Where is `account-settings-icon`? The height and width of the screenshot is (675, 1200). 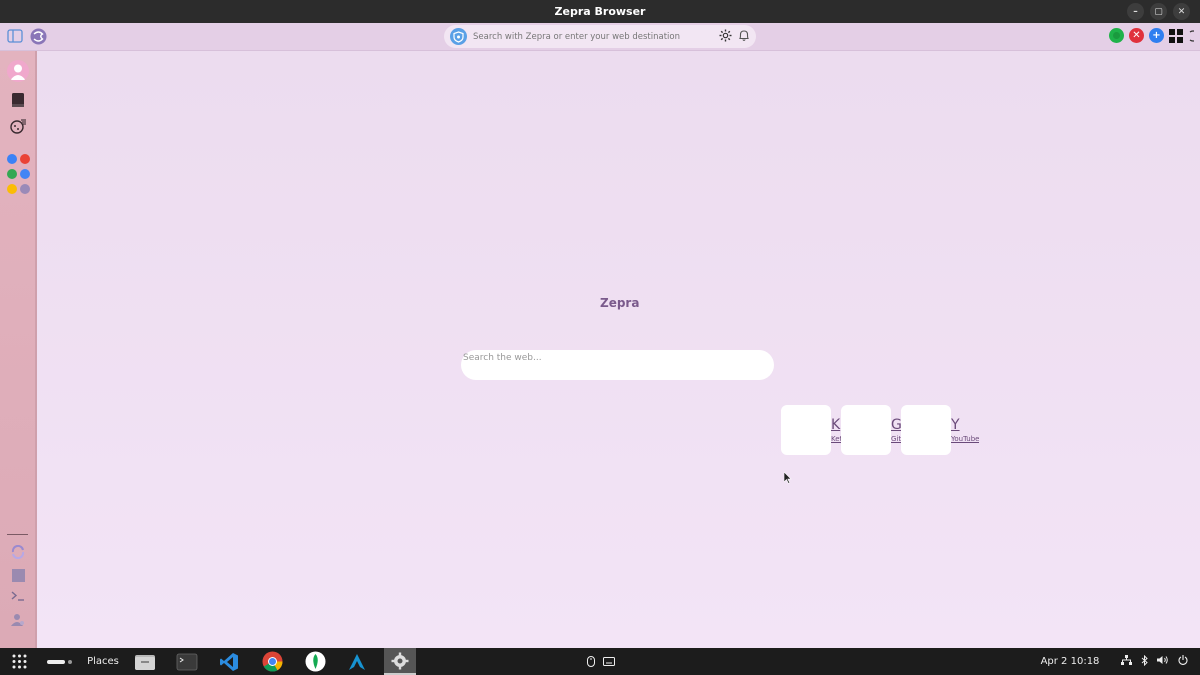 account-settings-icon is located at coordinates (18, 620).